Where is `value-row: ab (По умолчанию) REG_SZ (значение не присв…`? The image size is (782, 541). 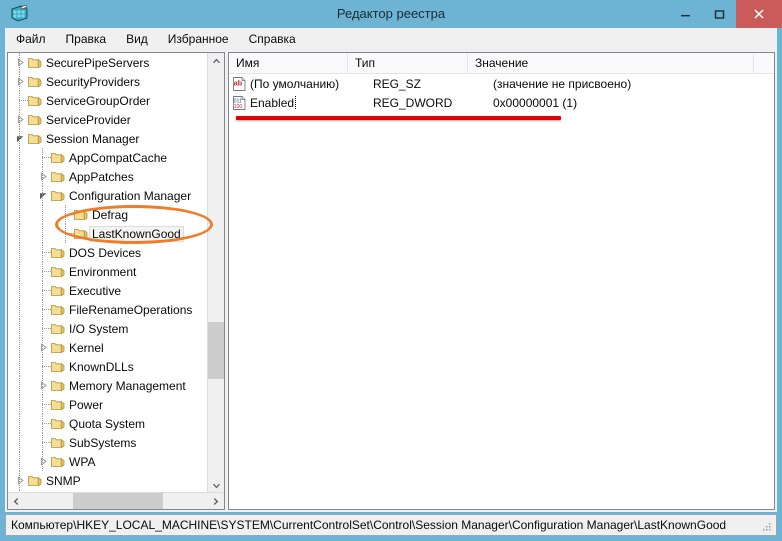 value-row: ab (По умолчанию) REG_SZ (значение не присв… is located at coordinates (501, 83).